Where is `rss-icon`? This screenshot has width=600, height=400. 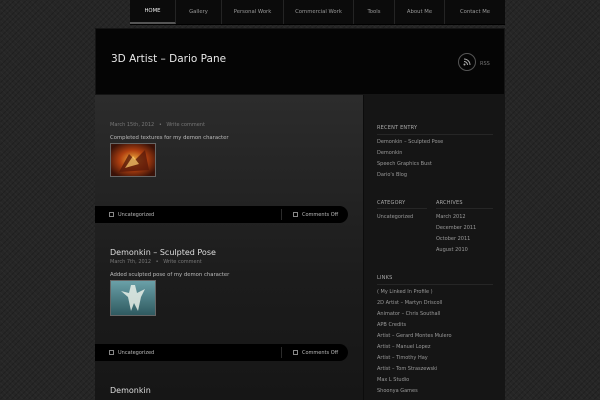
rss-icon is located at coordinates (467, 62).